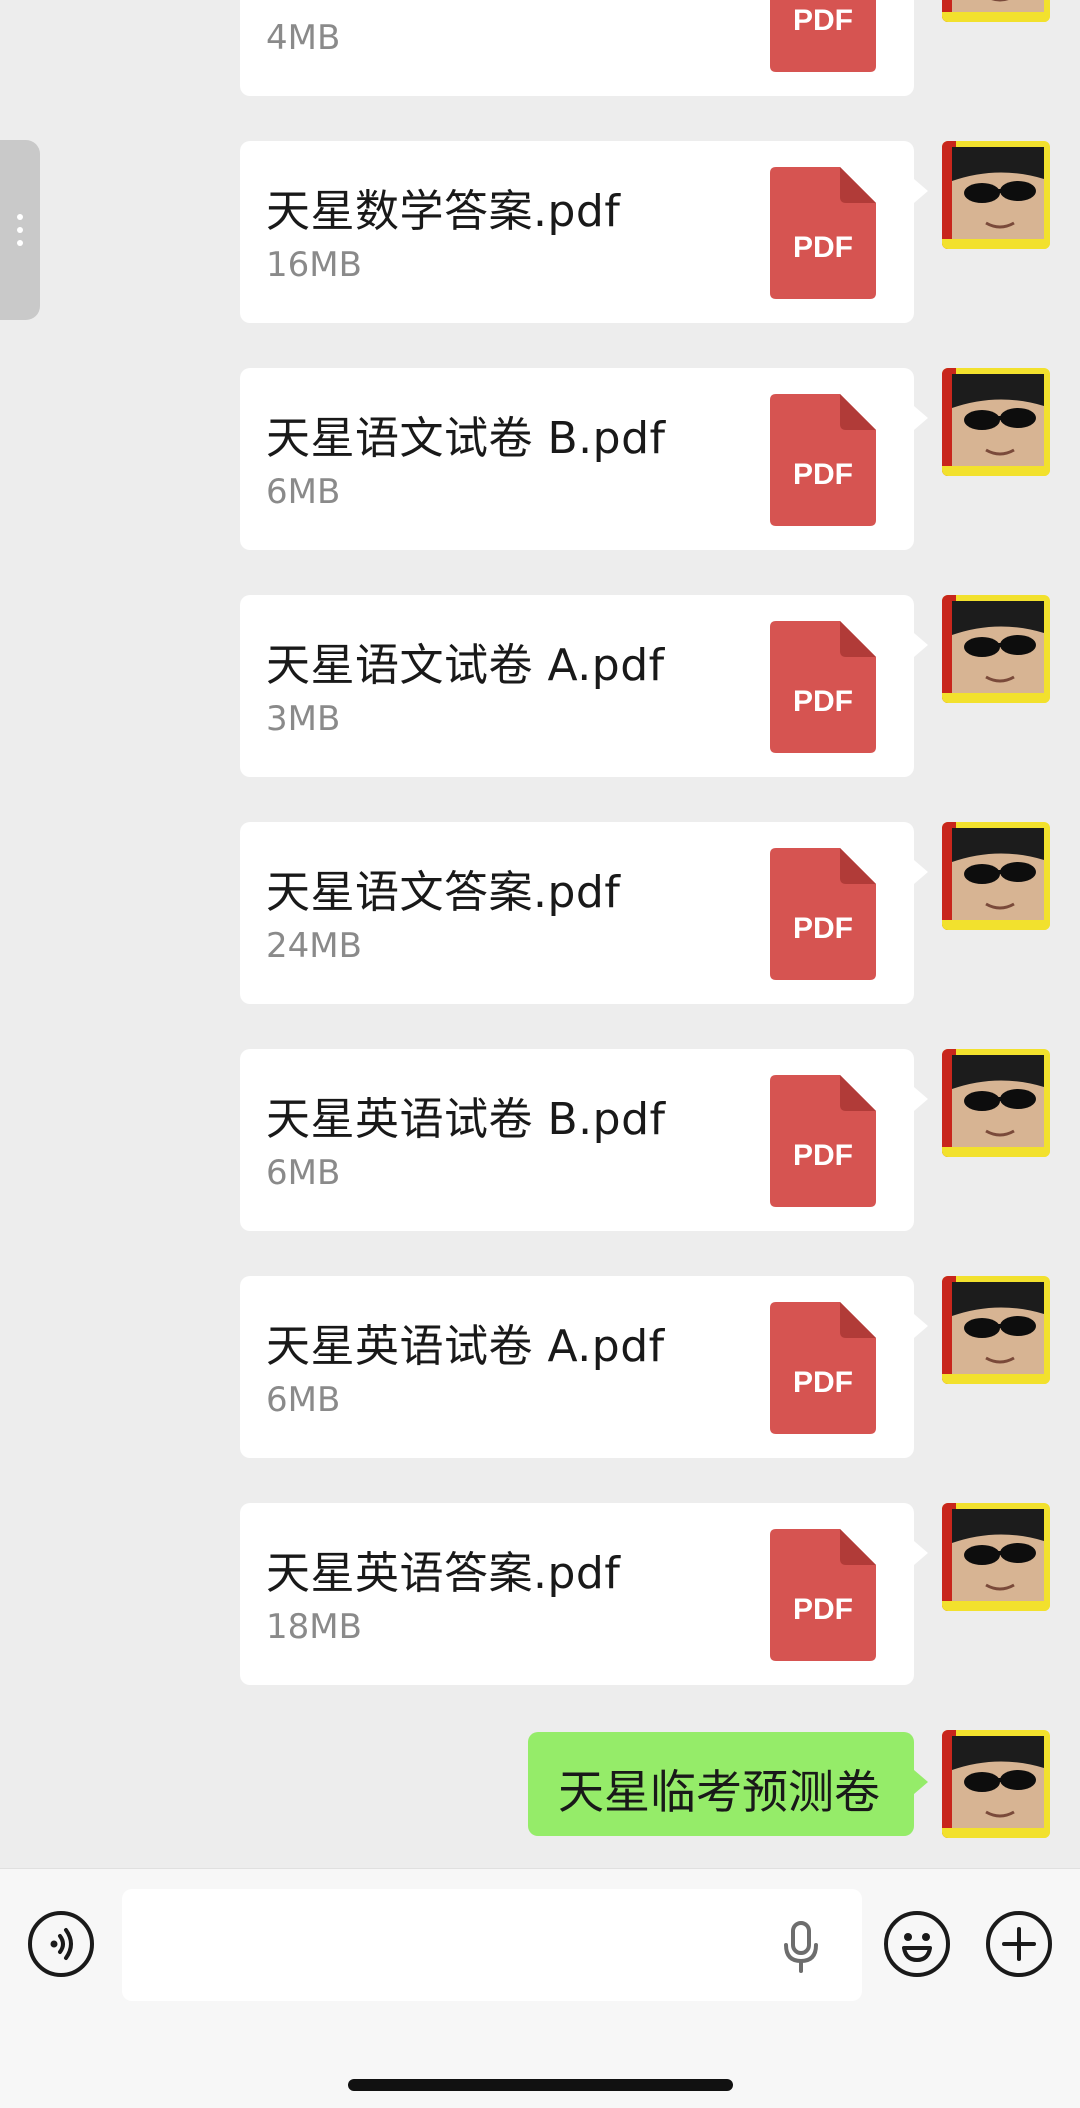 Image resolution: width=1080 pixels, height=2108 pixels. I want to click on file-size: 4MB, so click(303, 38).